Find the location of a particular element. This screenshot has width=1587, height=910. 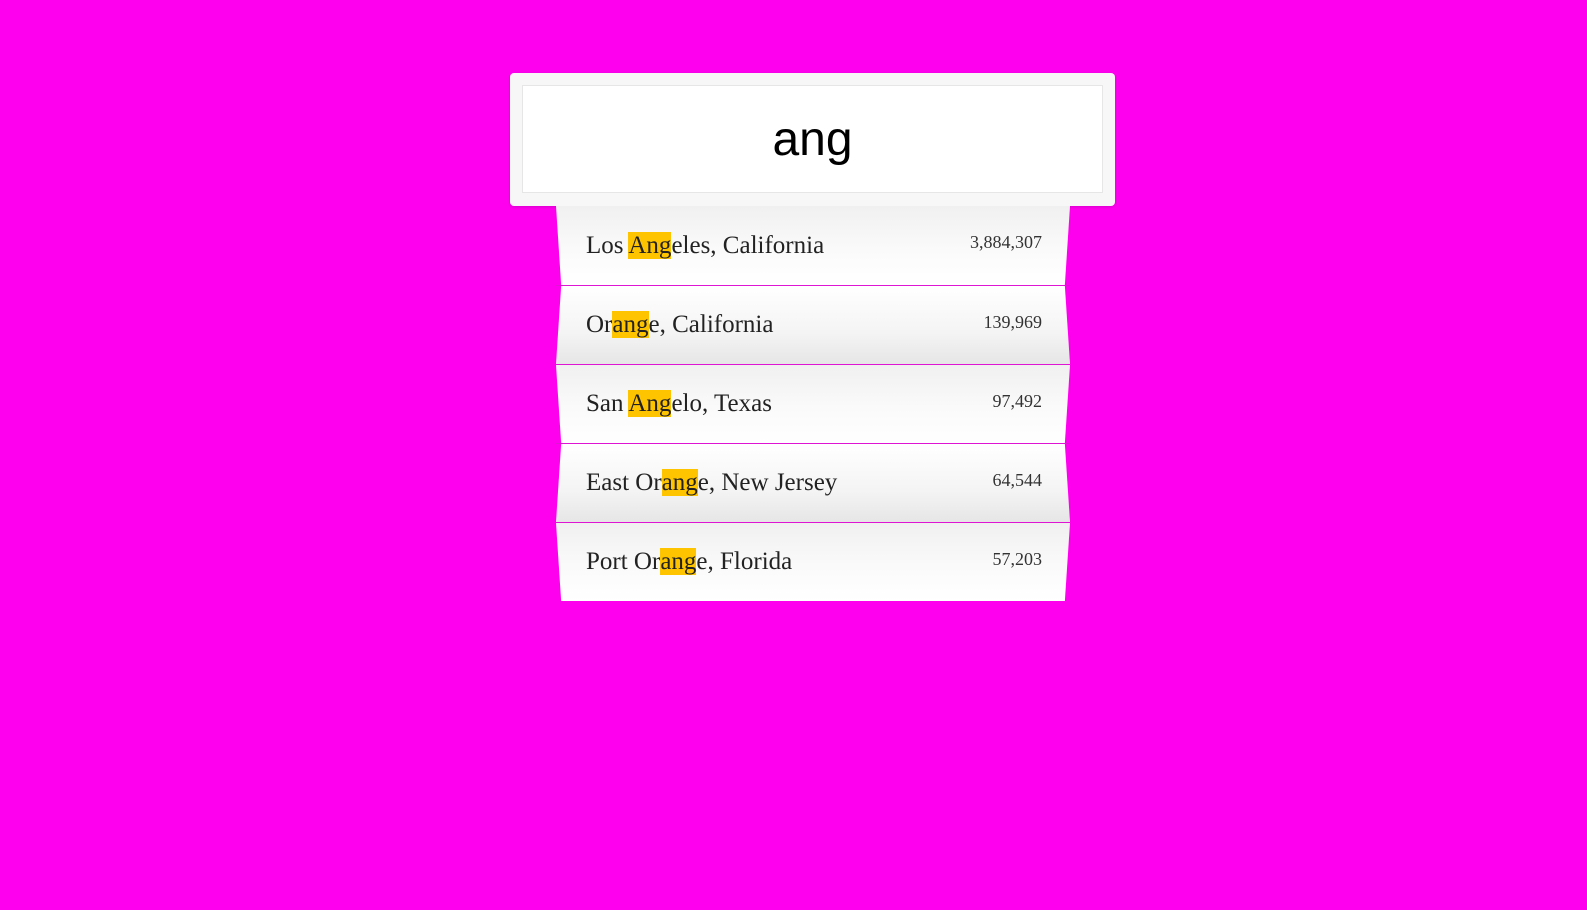

search-form is located at coordinates (812, 139).